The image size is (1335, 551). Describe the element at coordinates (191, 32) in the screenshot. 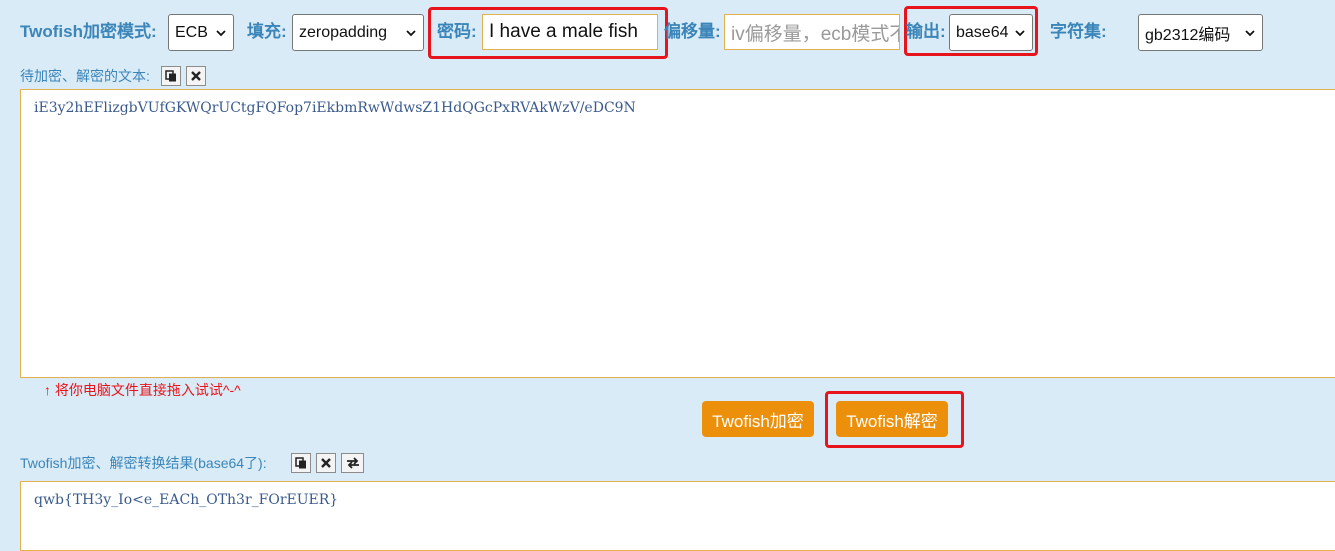

I see `mode-value: ECB` at that location.